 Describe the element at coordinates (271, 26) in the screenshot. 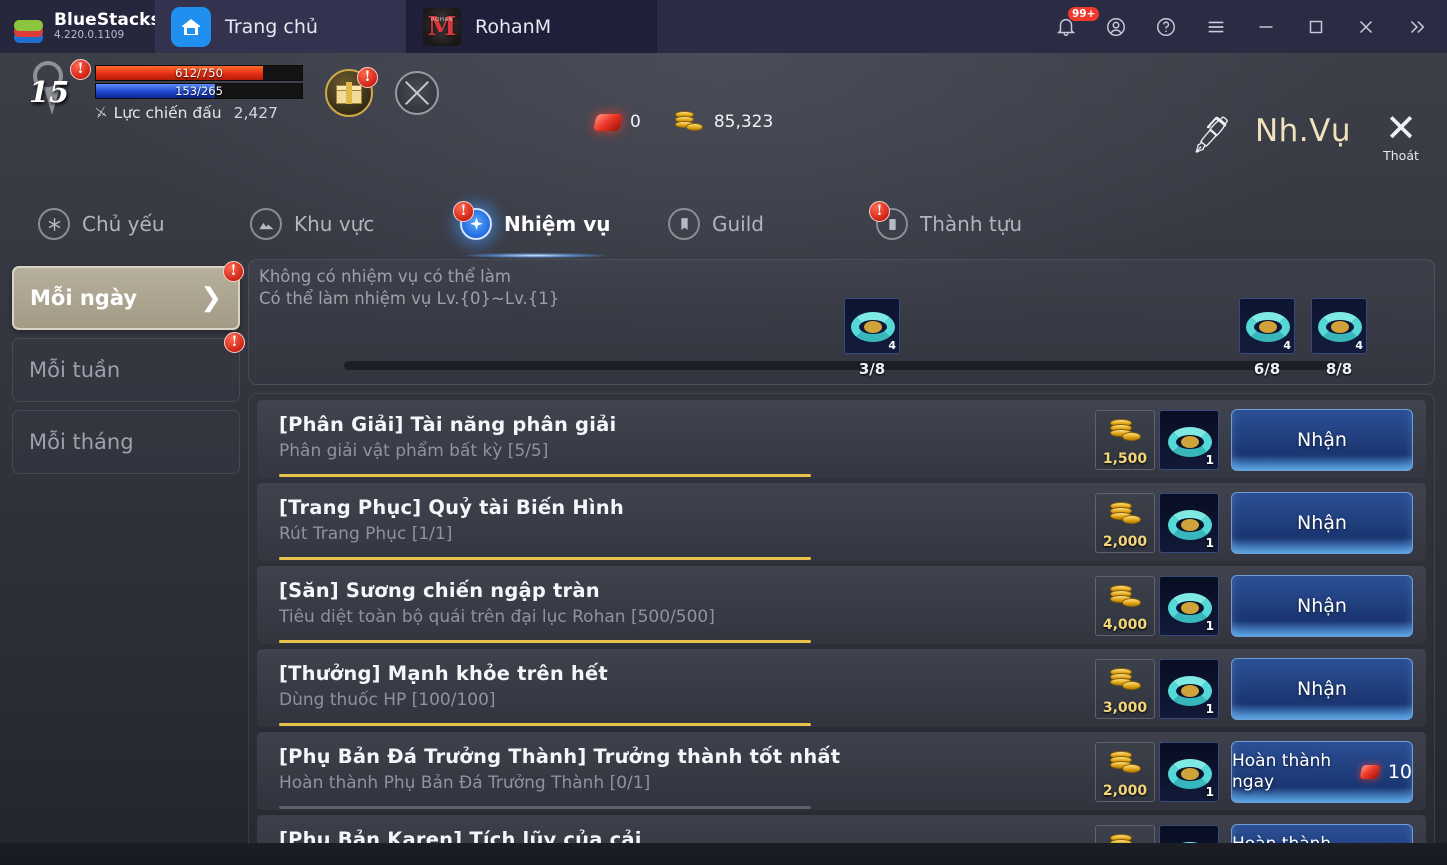

I see `tab-label: Trang chủ` at that location.